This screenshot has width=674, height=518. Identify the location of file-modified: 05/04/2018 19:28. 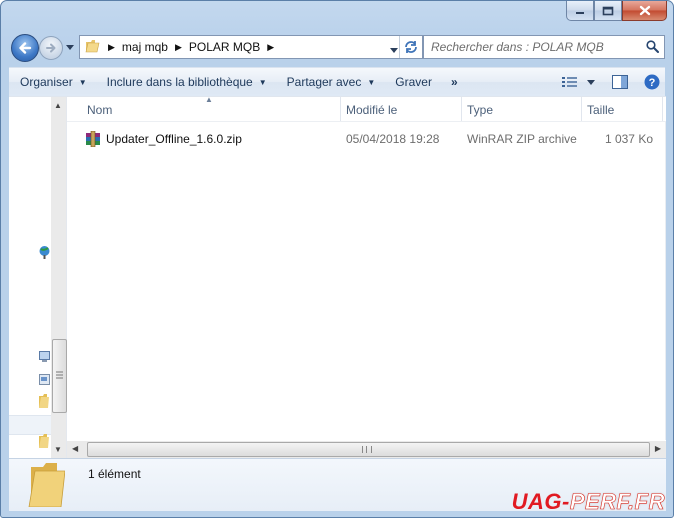
(393, 139).